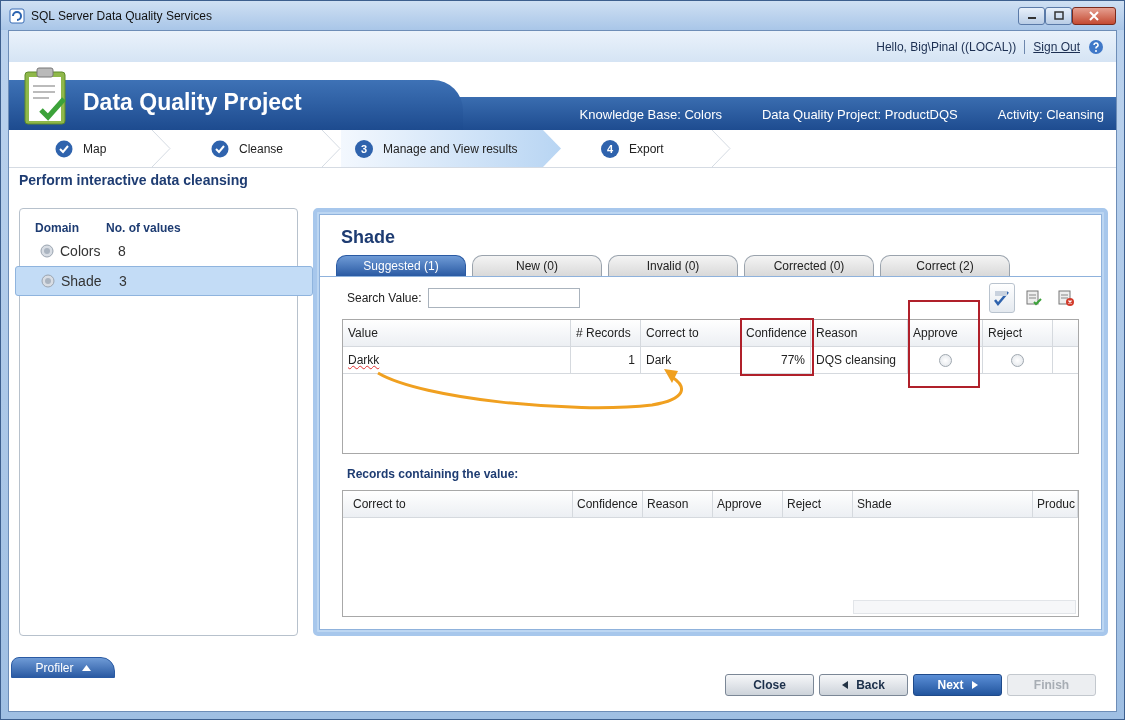 The image size is (1125, 720). What do you see at coordinates (946, 46) in the screenshot?
I see `greeting-text: Hello, Big\Pinal ((LOCAL))` at bounding box center [946, 46].